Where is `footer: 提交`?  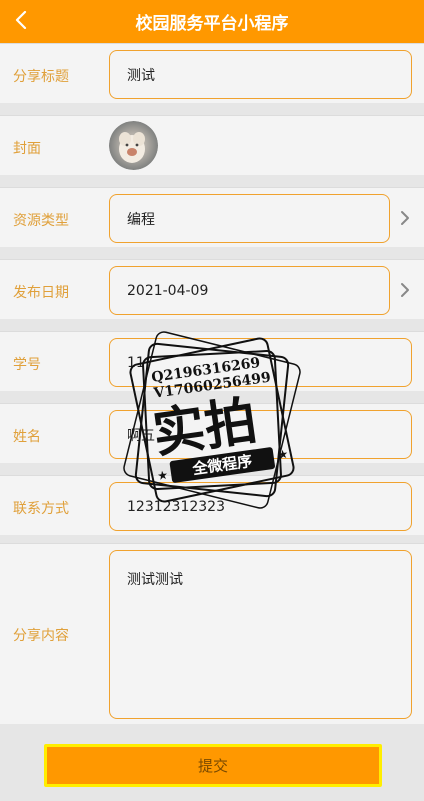 footer: 提交 is located at coordinates (212, 764).